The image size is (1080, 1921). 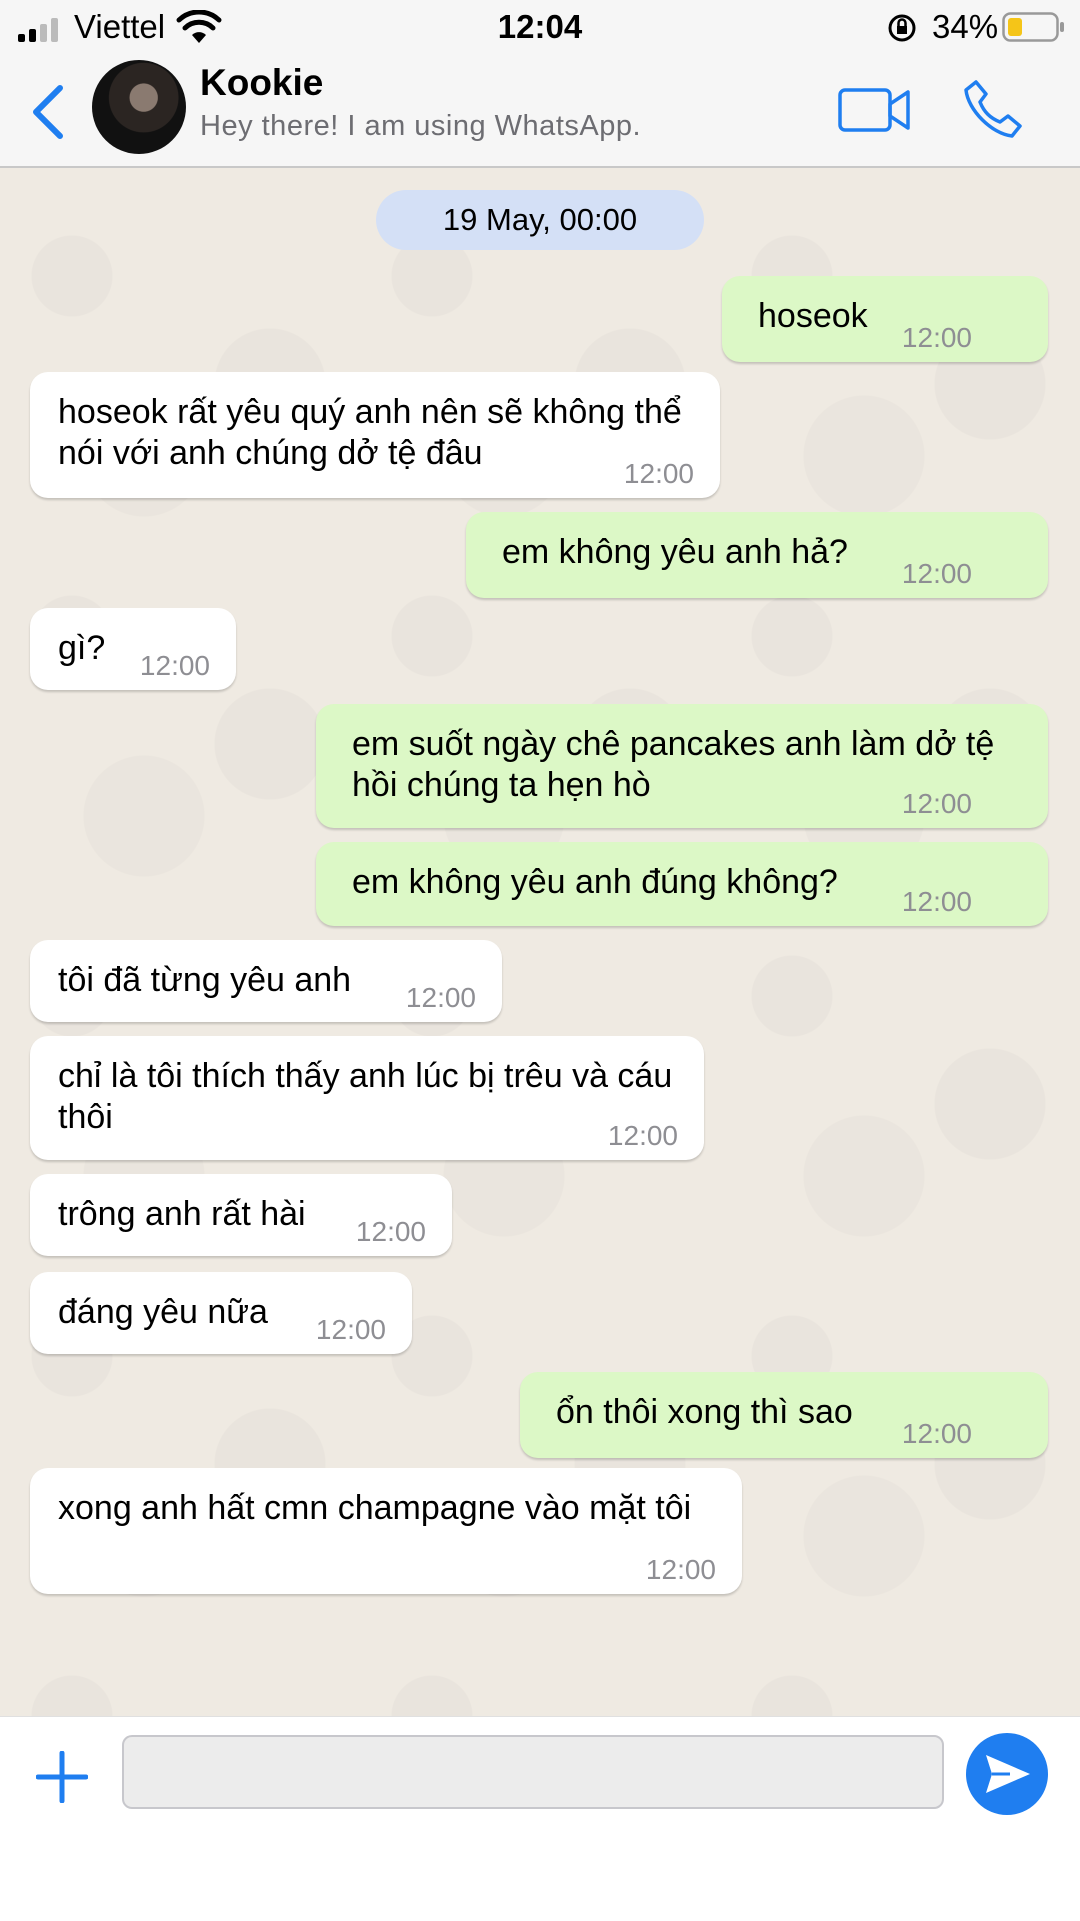 I want to click on phone-call-icon, so click(x=993, y=109).